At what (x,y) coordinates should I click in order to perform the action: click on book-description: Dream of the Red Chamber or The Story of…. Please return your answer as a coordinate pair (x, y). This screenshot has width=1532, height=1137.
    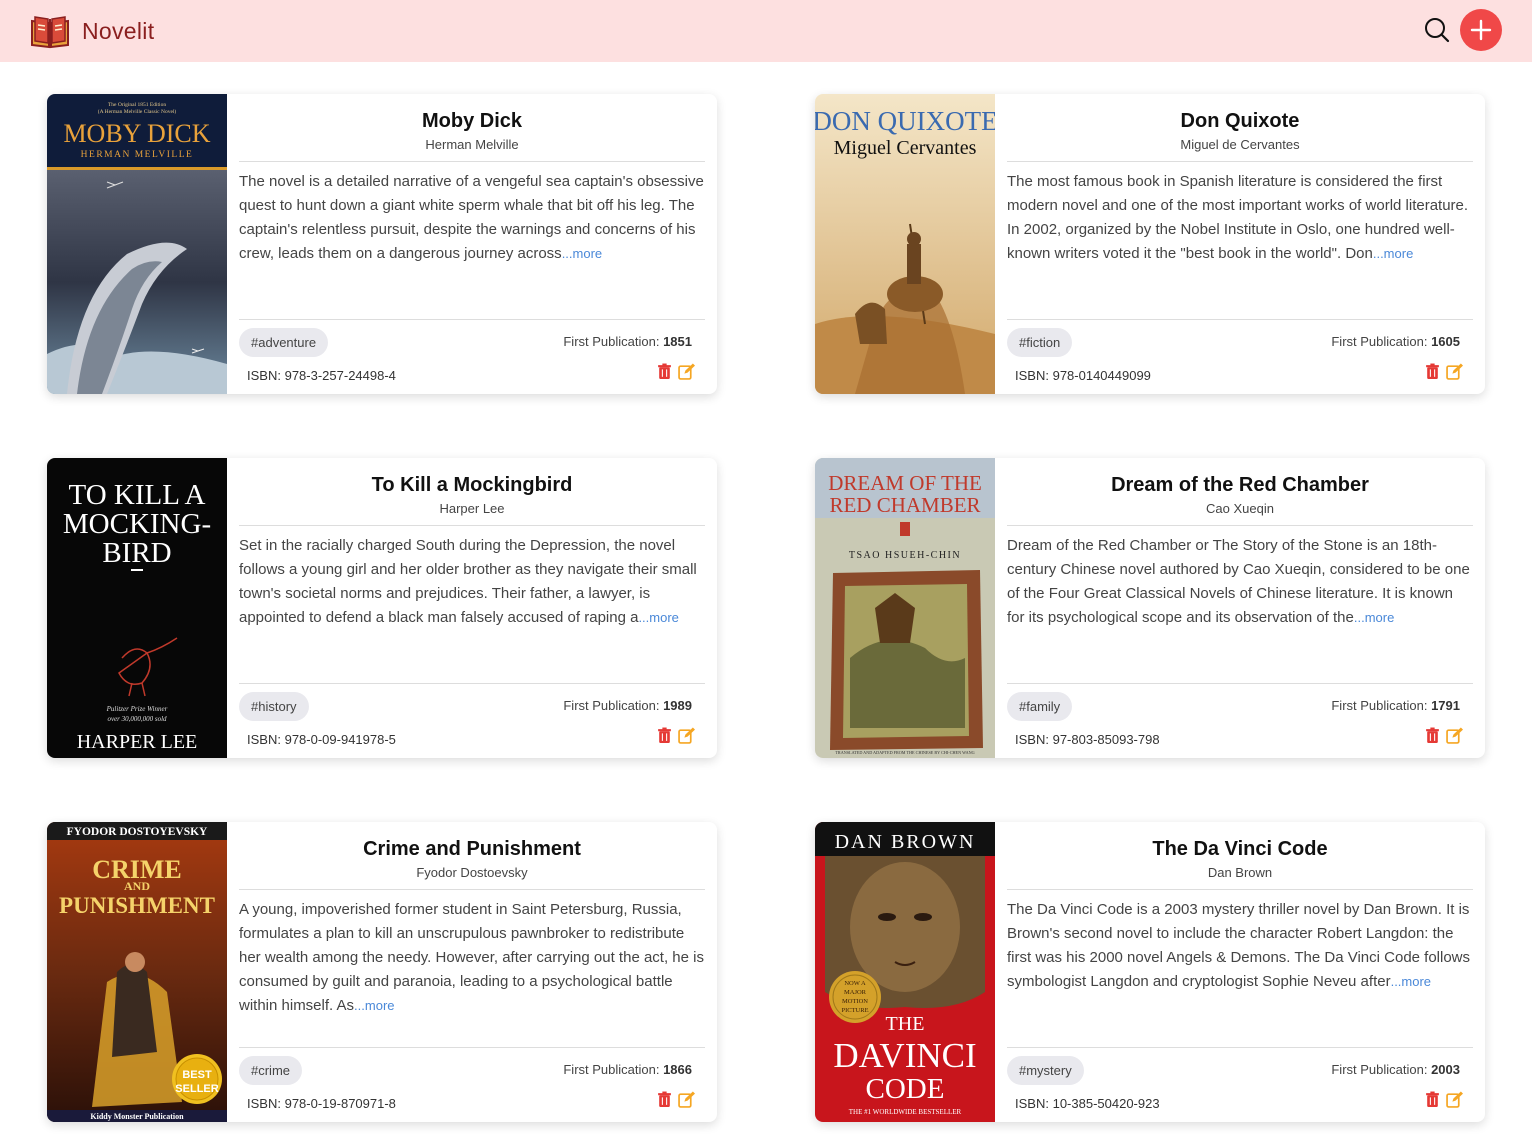
    Looking at the image, I should click on (1238, 581).